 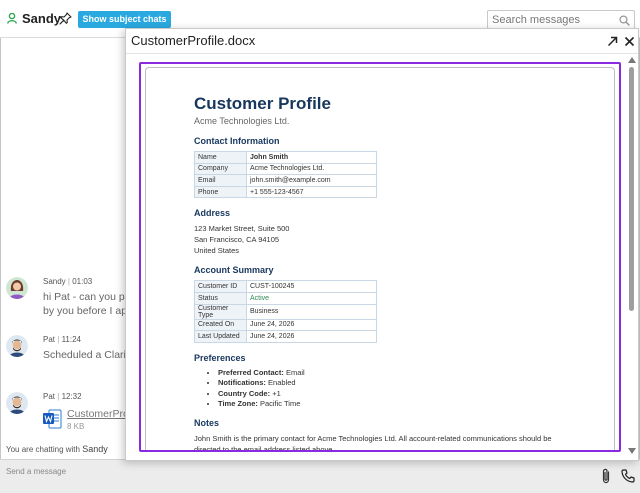 What do you see at coordinates (311, 298) in the screenshot?
I see `status-value: Active` at bounding box center [311, 298].